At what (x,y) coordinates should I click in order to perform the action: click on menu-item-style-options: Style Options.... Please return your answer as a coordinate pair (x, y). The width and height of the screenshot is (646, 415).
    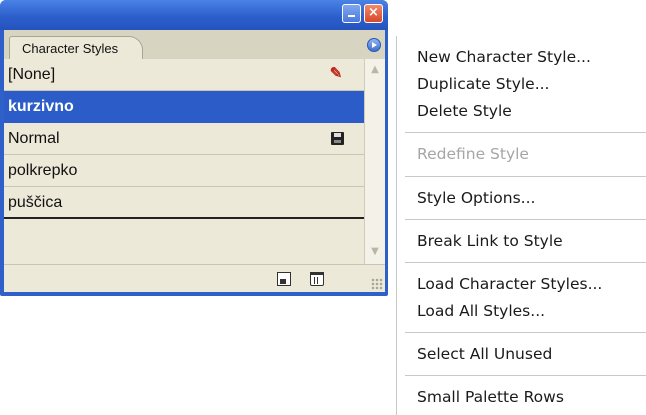
    Looking at the image, I should click on (476, 198).